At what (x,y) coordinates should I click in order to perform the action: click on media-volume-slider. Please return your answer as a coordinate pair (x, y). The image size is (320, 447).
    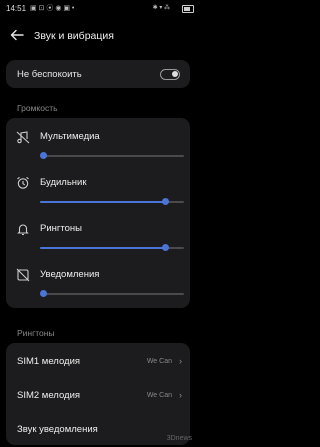
    Looking at the image, I should click on (112, 155).